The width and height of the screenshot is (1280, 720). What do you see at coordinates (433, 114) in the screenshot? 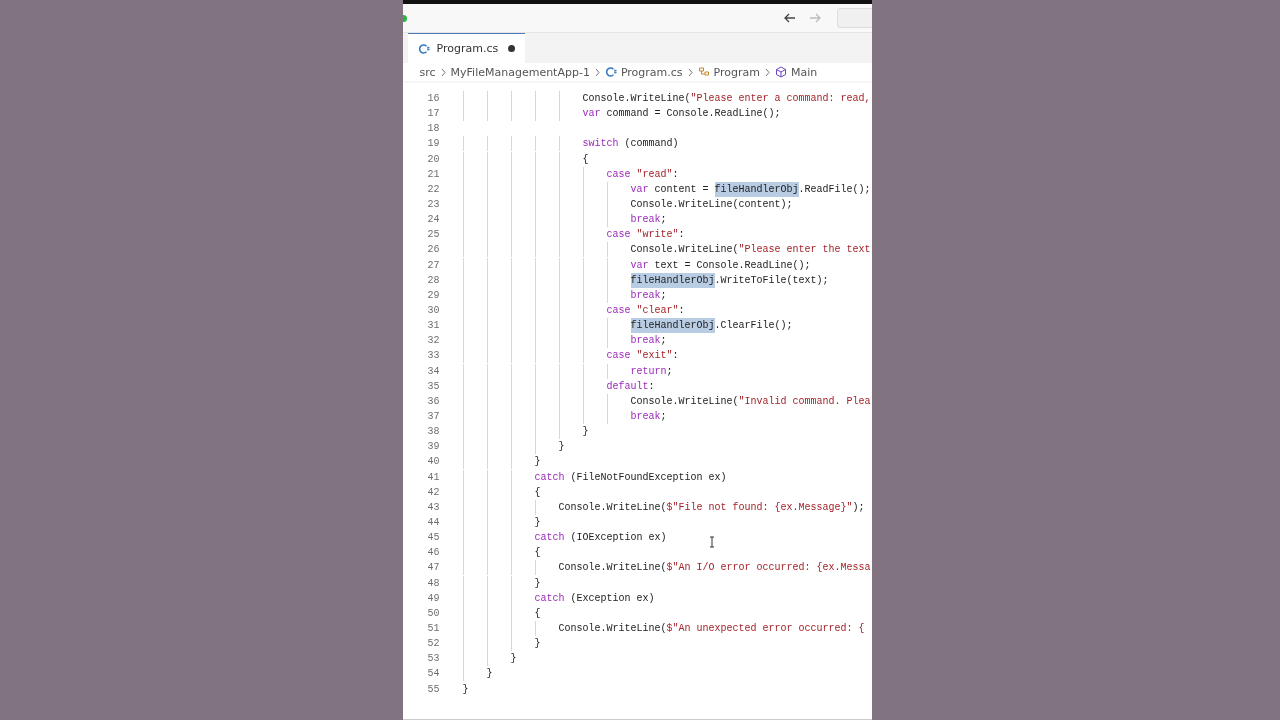
I see `line-number: 17` at bounding box center [433, 114].